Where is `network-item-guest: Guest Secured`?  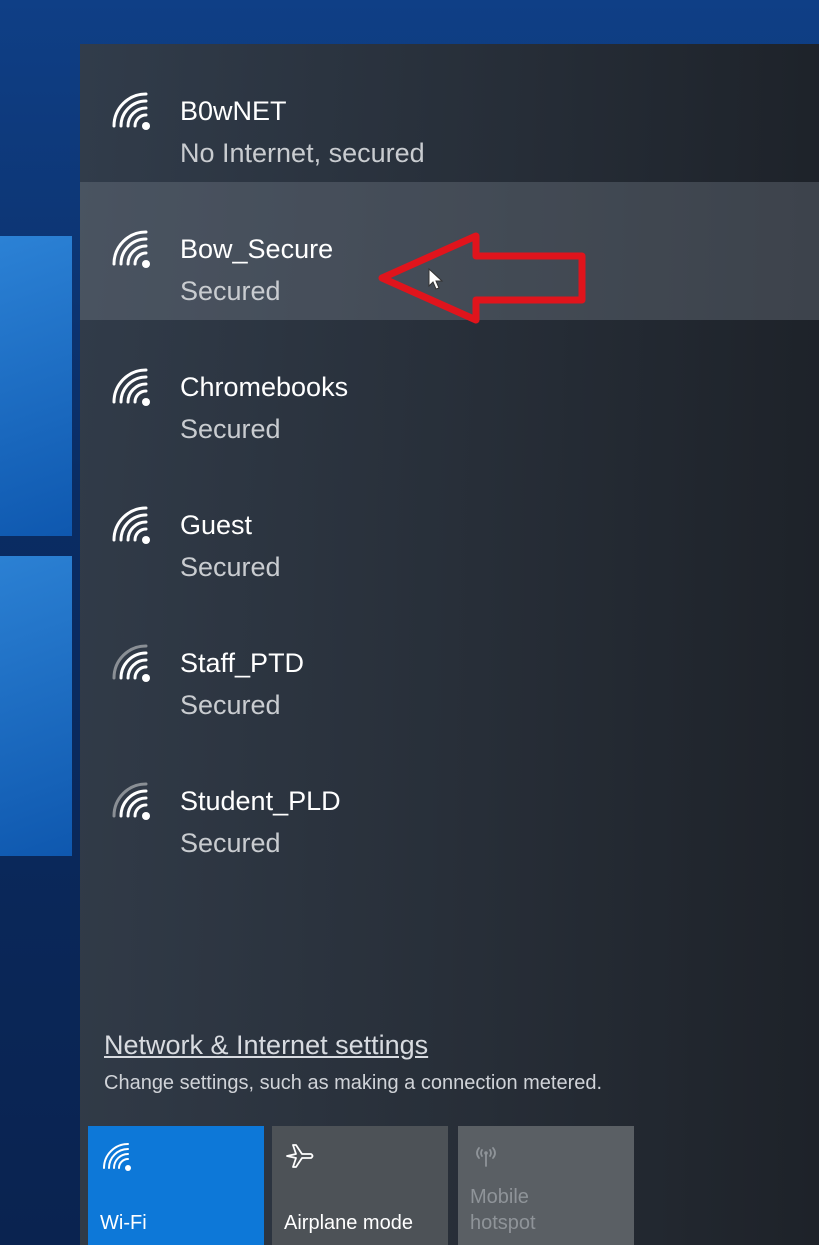
network-item-guest: Guest Secured is located at coordinates (449, 527).